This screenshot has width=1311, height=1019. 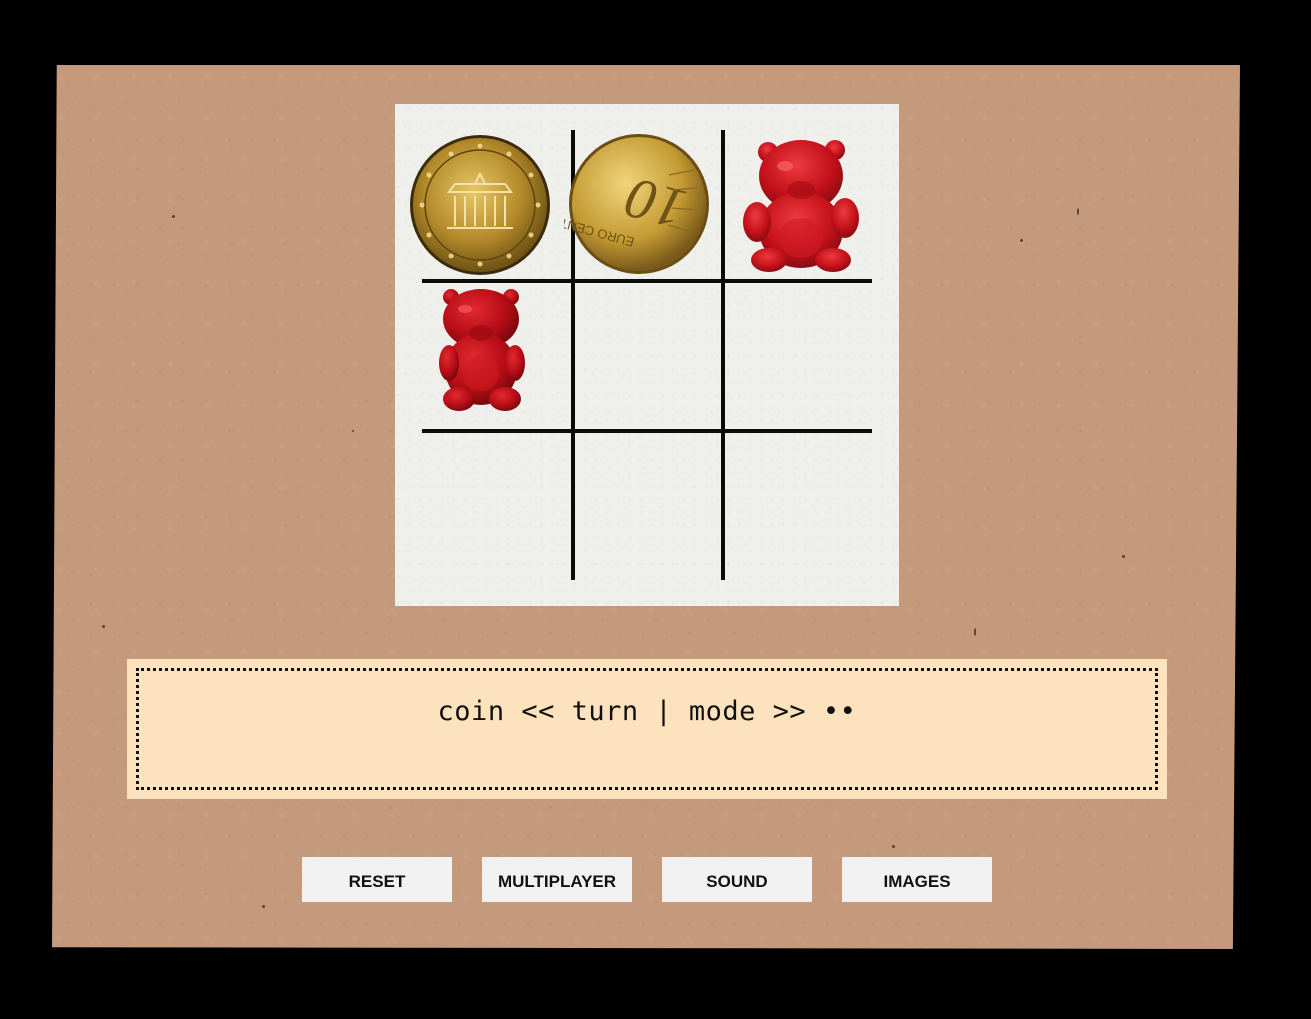 I want to click on board-cell-0-1: 10 EURO CENT, so click(x=639, y=205).